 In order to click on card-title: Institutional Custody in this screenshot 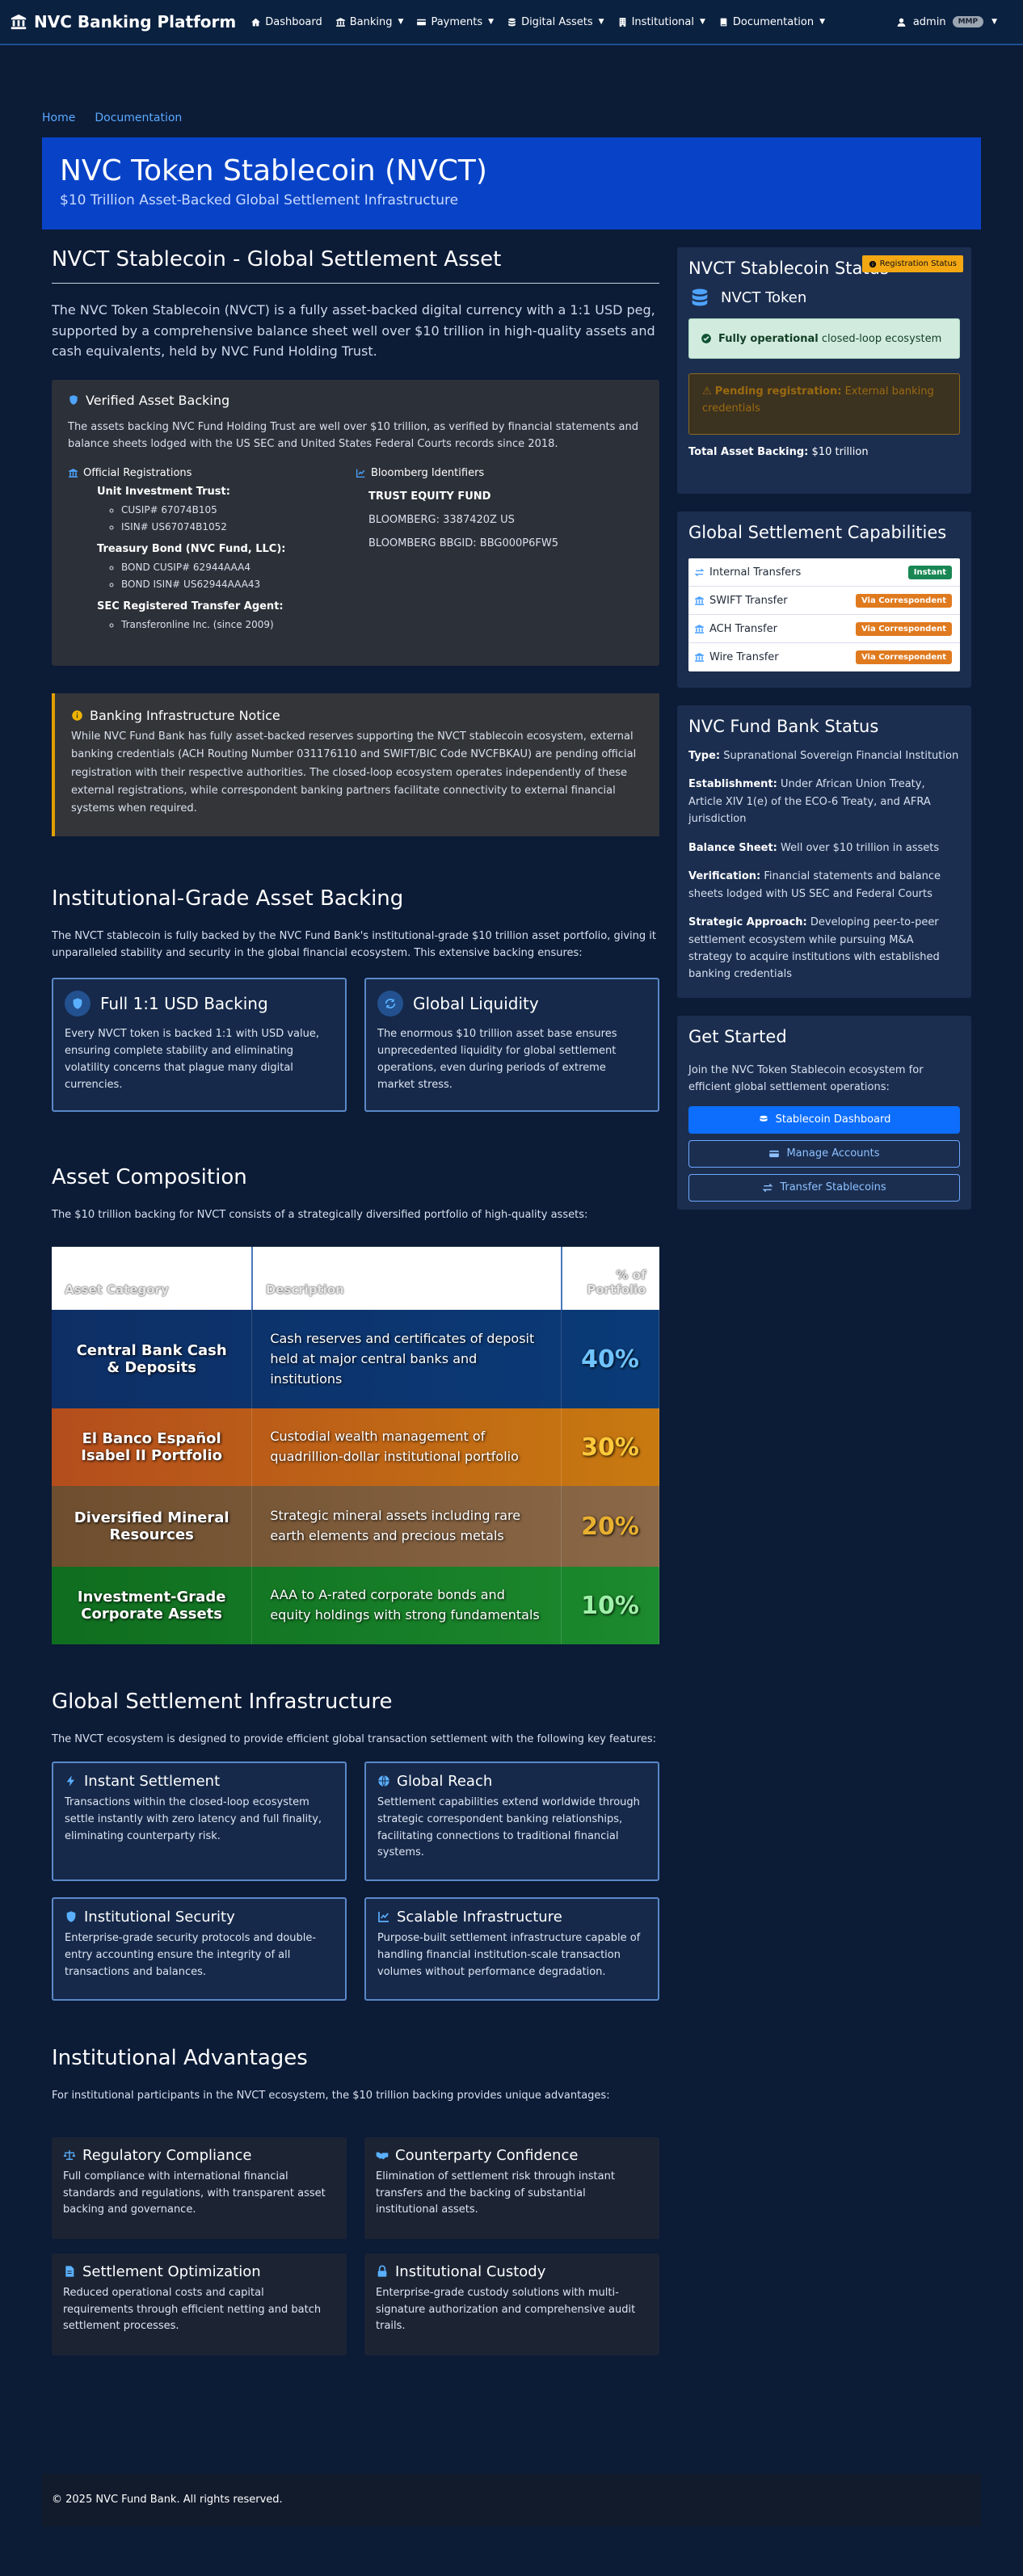, I will do `click(470, 2271)`.